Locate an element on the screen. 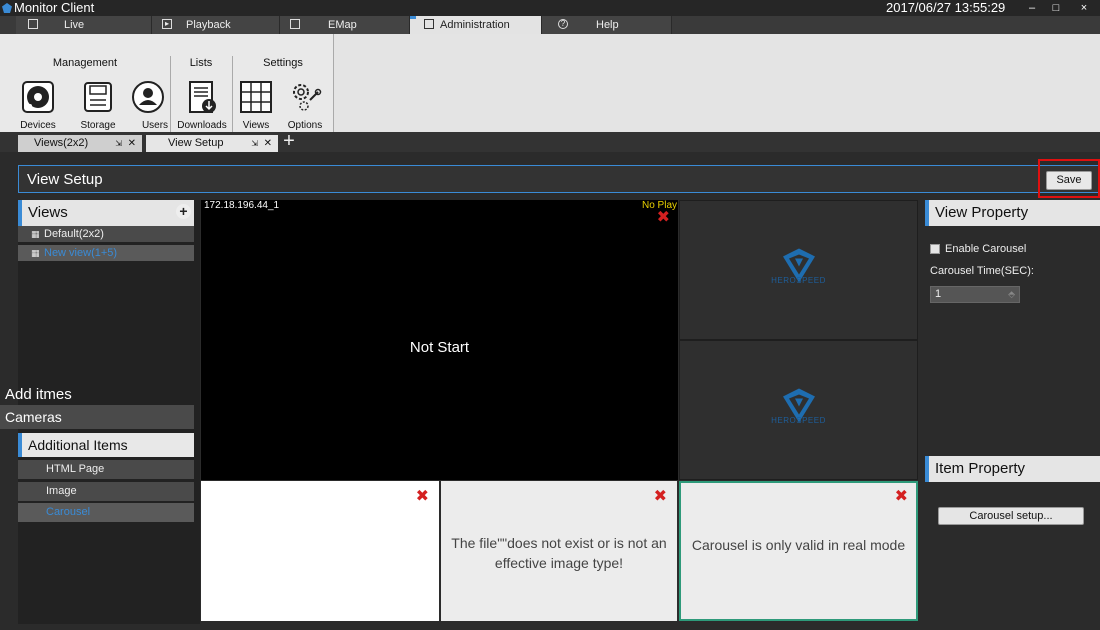 The image size is (1100, 630). tab-help: ? Help is located at coordinates (607, 25).